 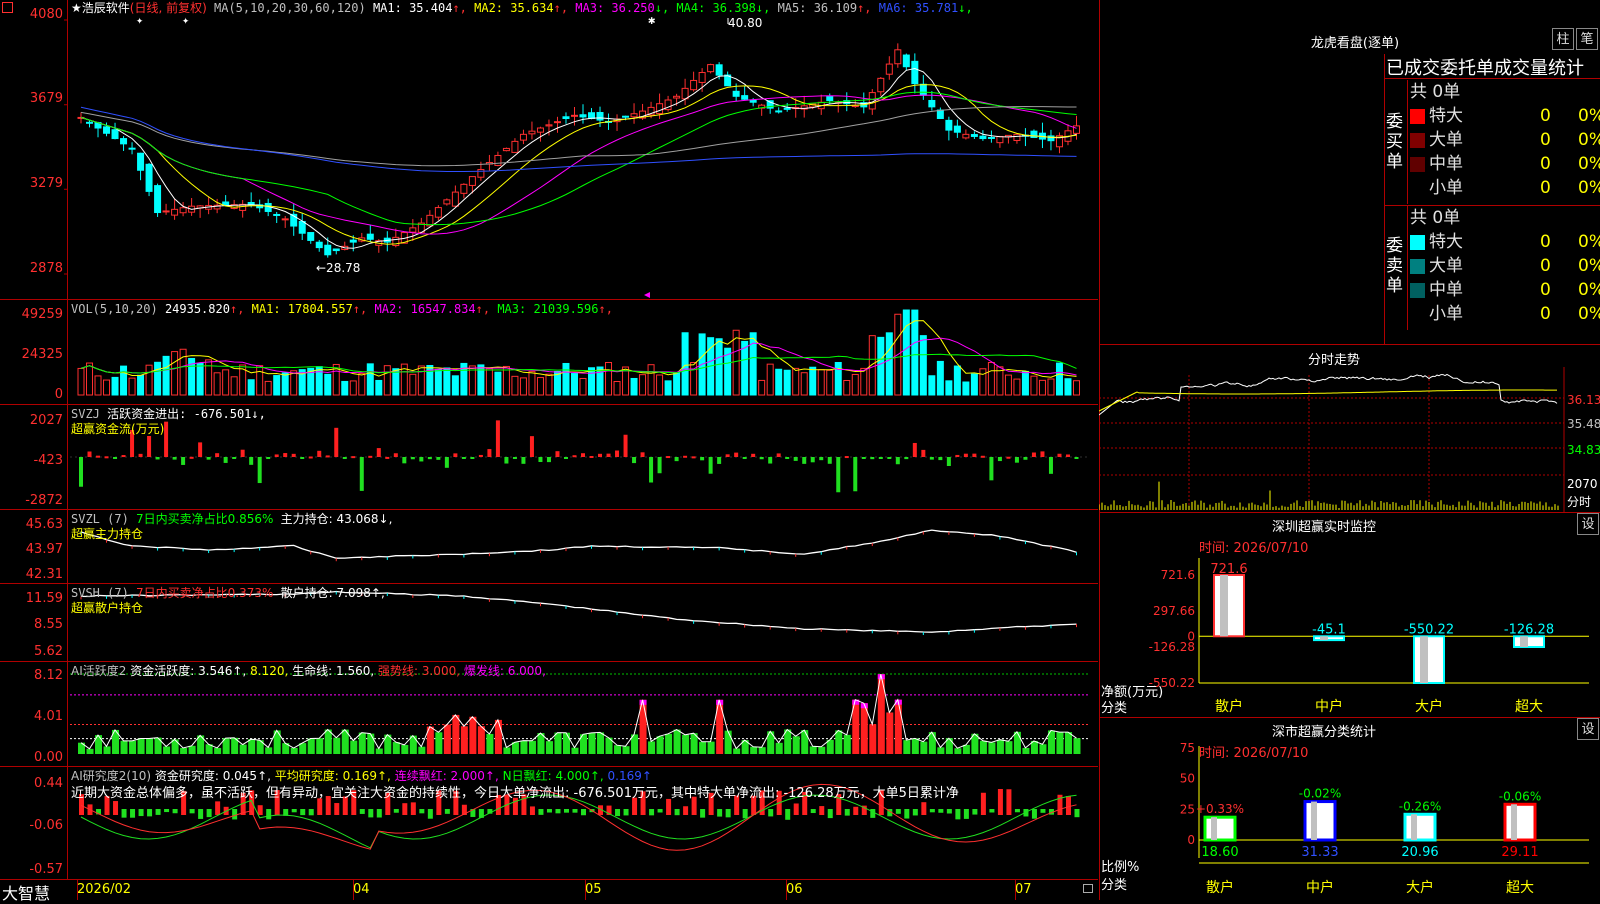 What do you see at coordinates (1446, 188) in the screenshot?
I see `row-label: 小单` at bounding box center [1446, 188].